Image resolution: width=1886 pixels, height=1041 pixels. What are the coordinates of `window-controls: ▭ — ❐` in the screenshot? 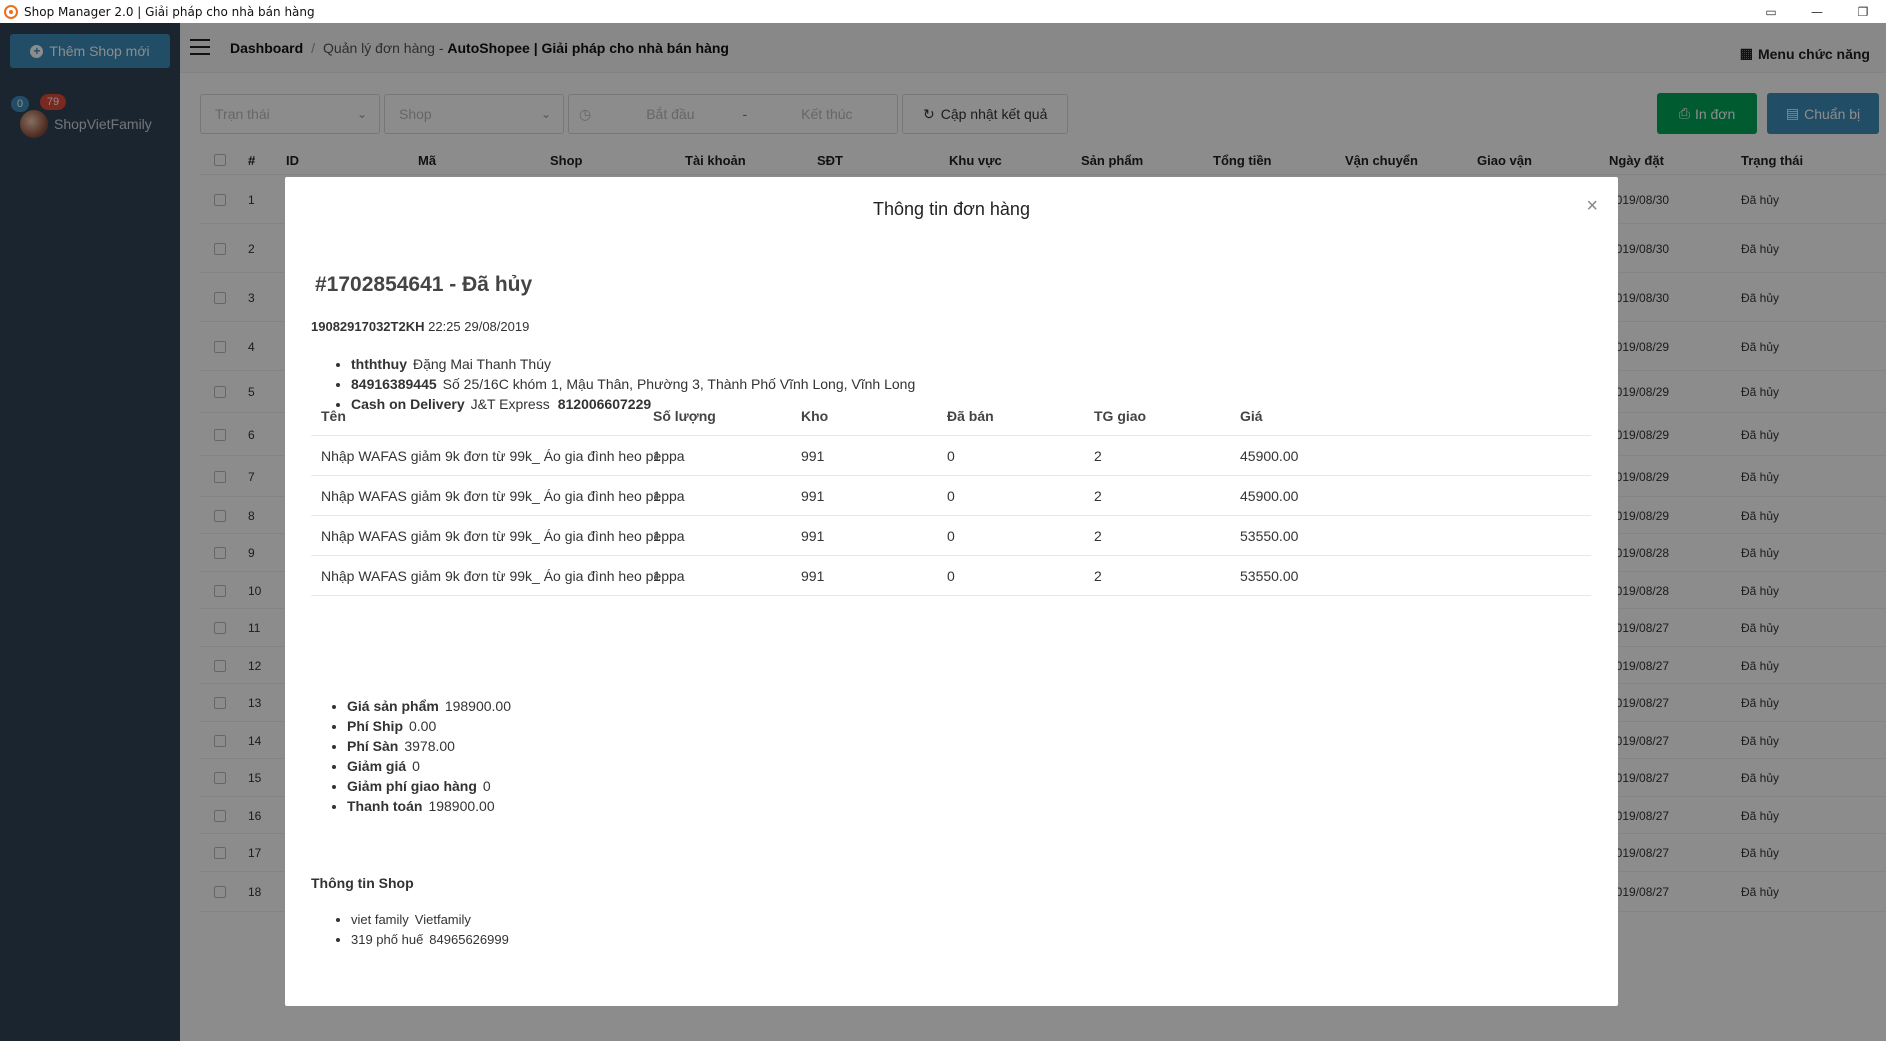 It's located at (1817, 11).